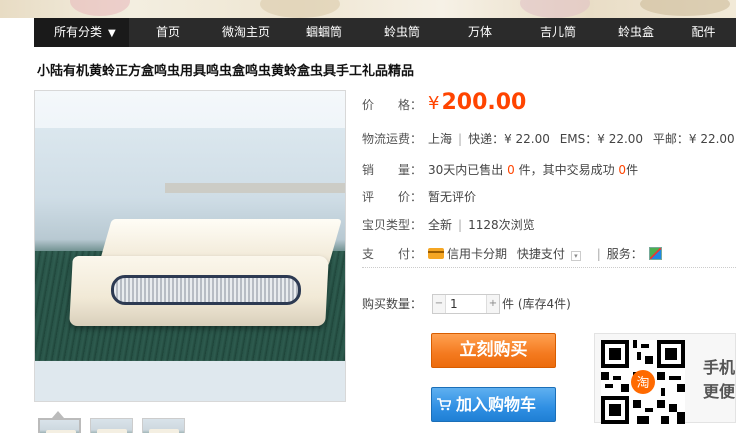 The image size is (736, 433). I want to click on caret-down-icon: ▼, so click(112, 33).